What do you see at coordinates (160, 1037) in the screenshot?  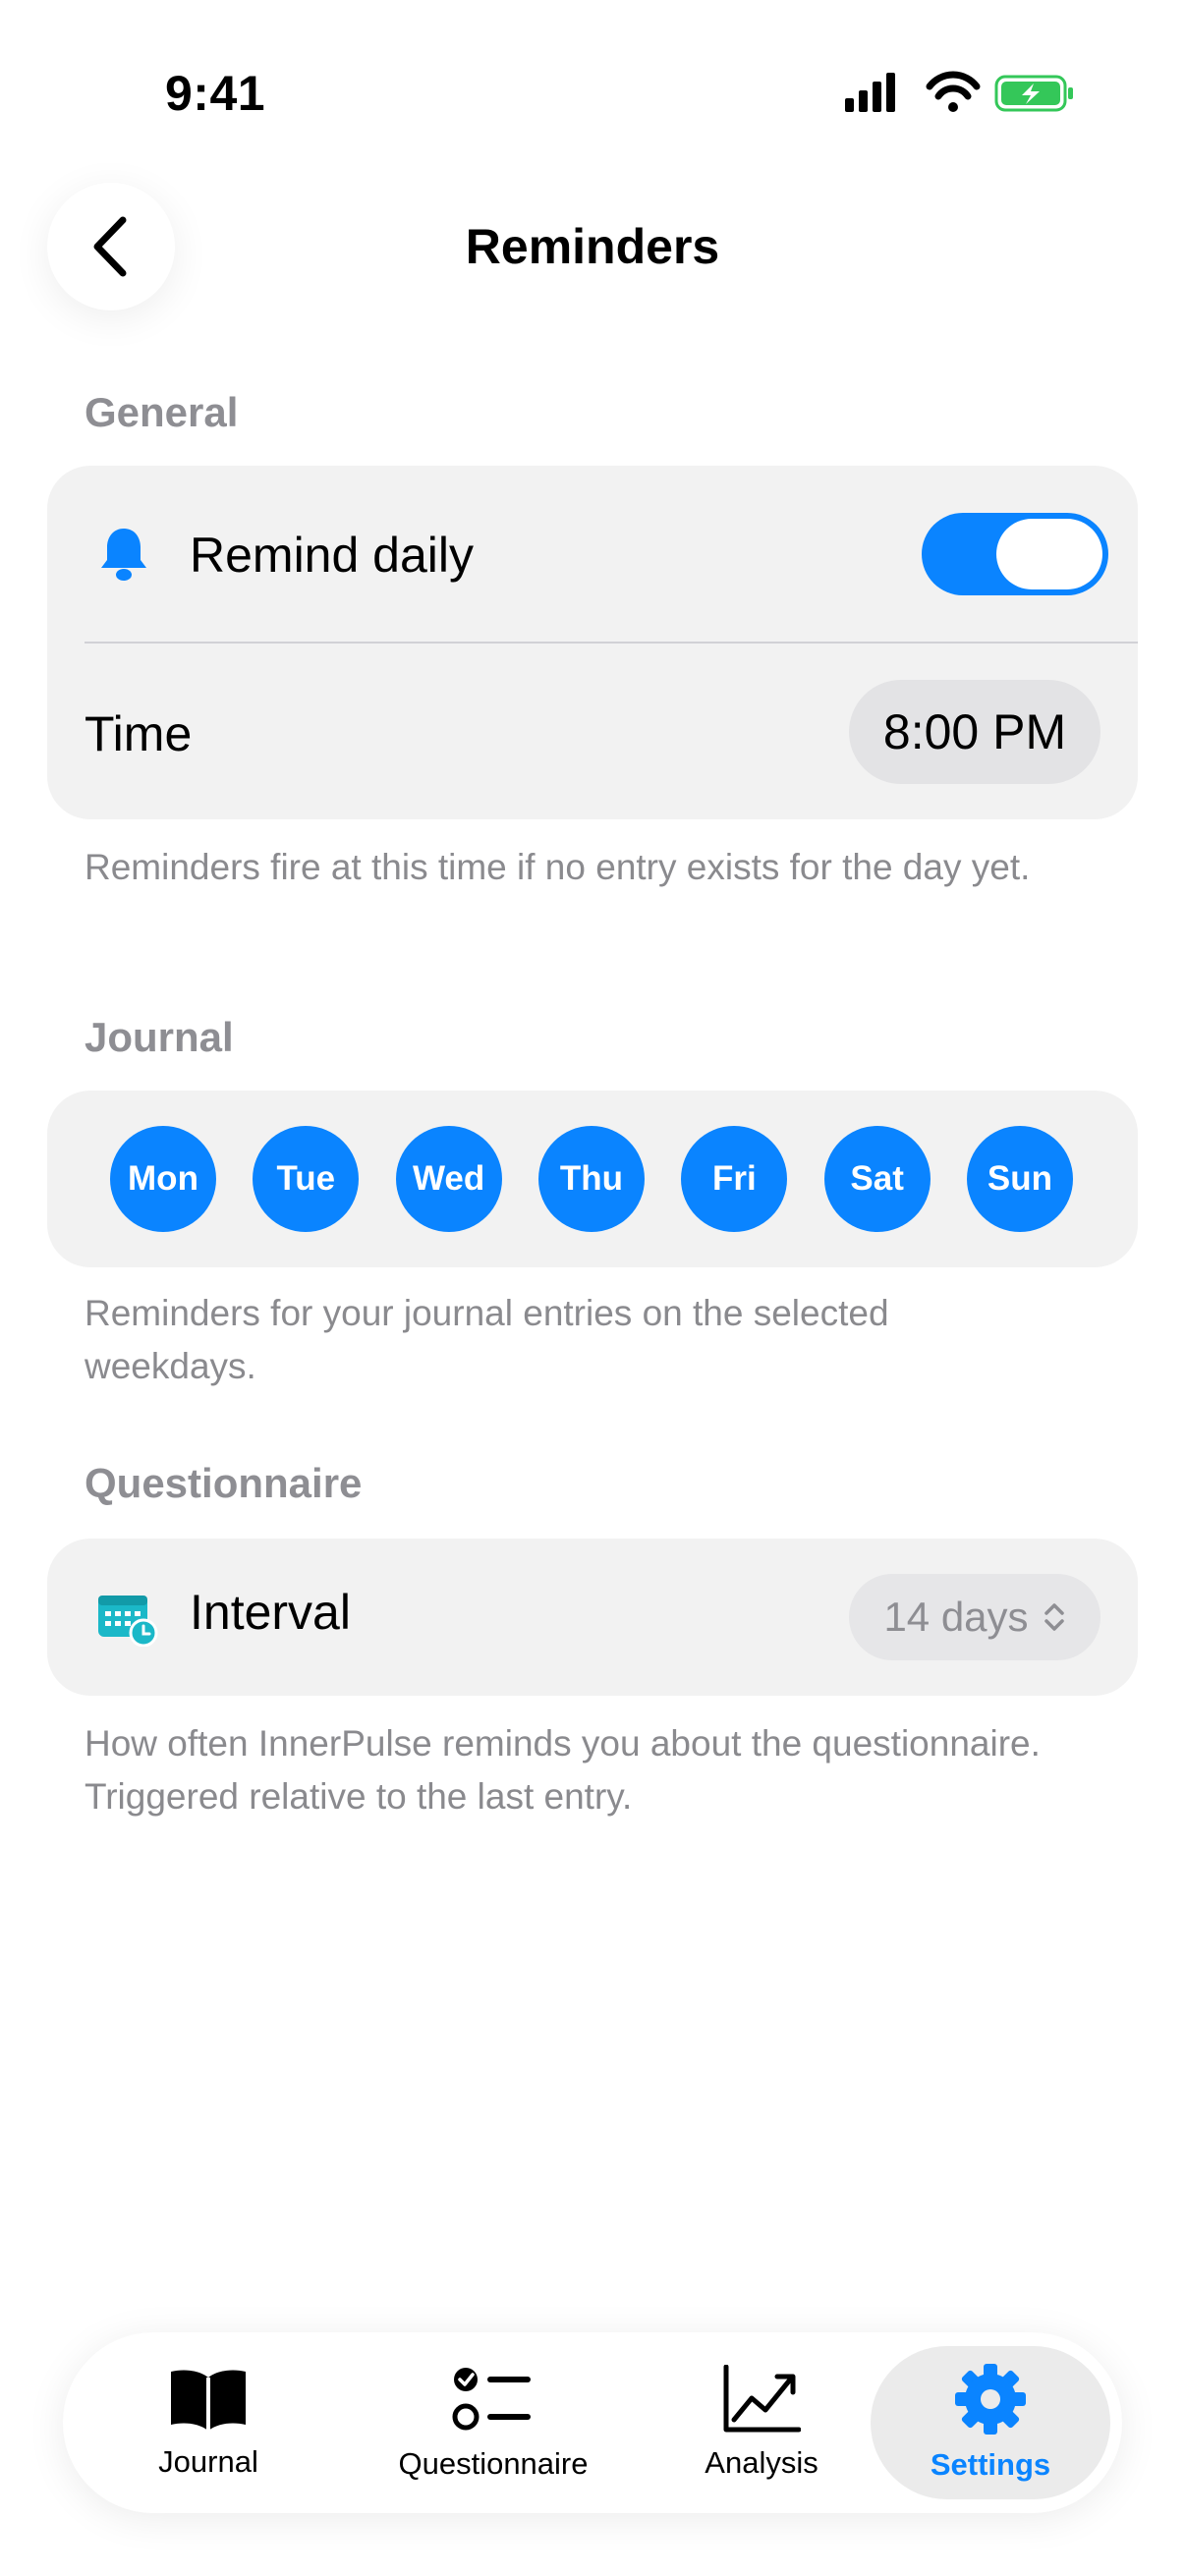 I see `section-label-journal: Journal` at bounding box center [160, 1037].